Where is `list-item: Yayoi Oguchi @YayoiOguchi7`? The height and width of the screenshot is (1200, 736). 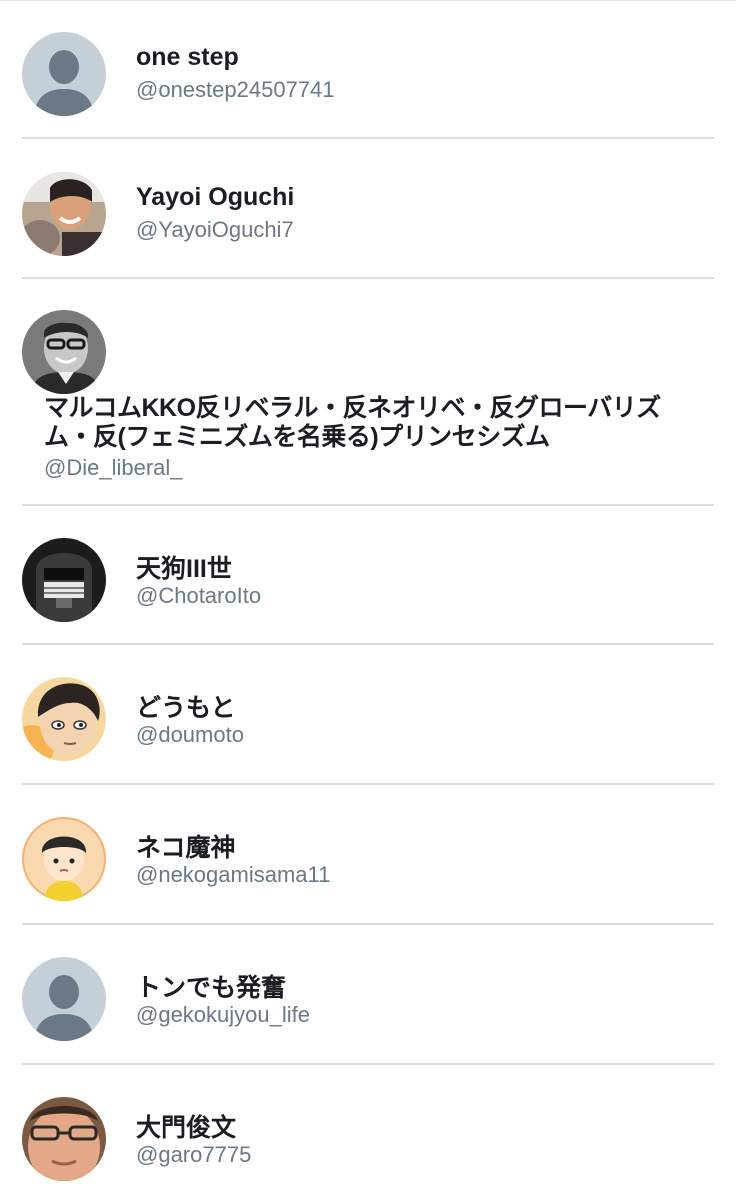
list-item: Yayoi Oguchi @YayoiOguchi7 is located at coordinates (368, 209).